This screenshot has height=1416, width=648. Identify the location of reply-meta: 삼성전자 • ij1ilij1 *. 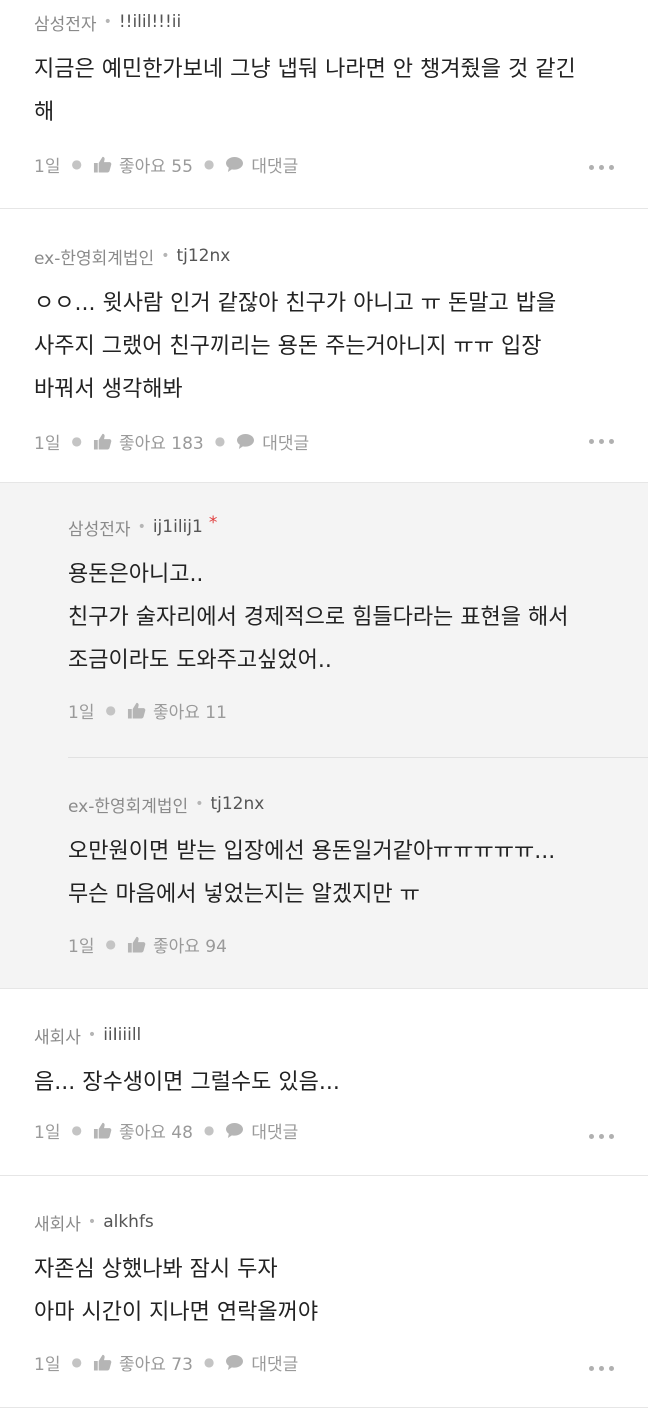
(338, 526).